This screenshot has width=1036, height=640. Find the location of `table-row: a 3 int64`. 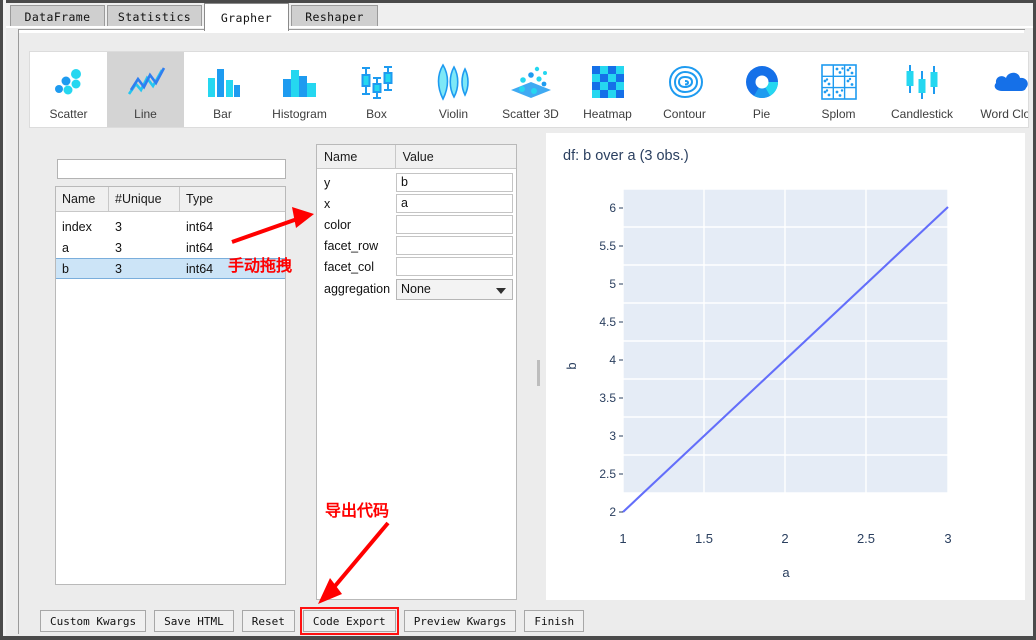

table-row: a 3 int64 is located at coordinates (170, 247).